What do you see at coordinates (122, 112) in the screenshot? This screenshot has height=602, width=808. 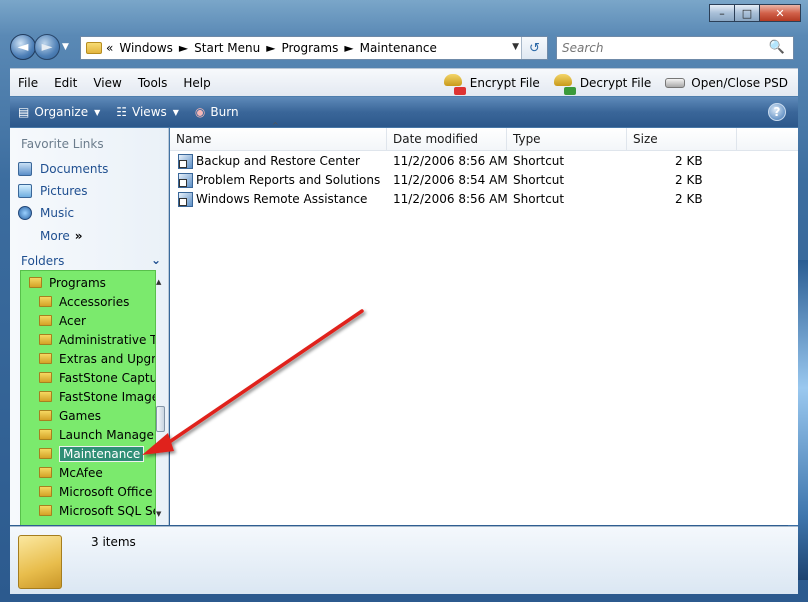 I see `views-icon: ☷` at bounding box center [122, 112].